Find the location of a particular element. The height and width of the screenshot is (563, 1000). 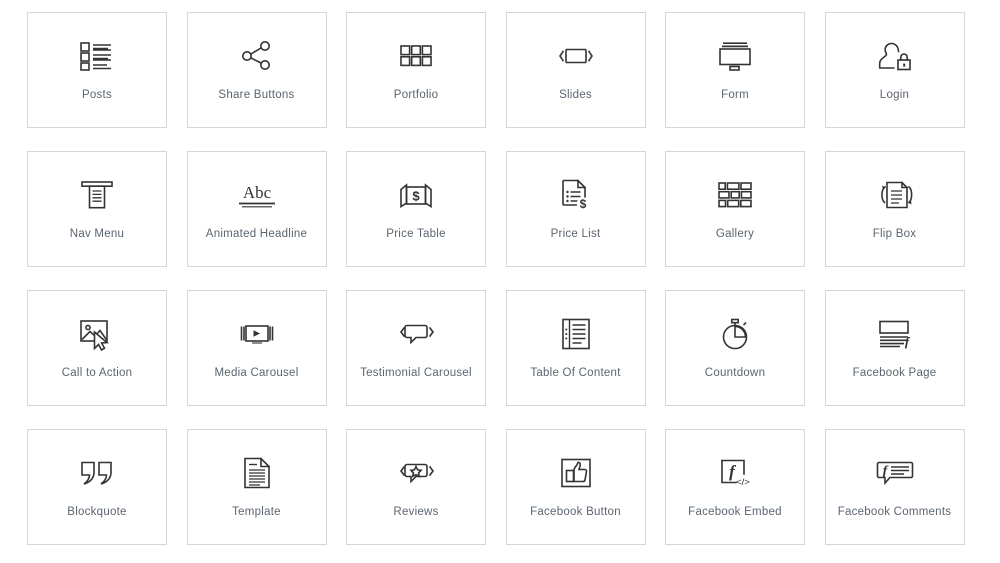

widget-card-label: Reviews is located at coordinates (416, 512).